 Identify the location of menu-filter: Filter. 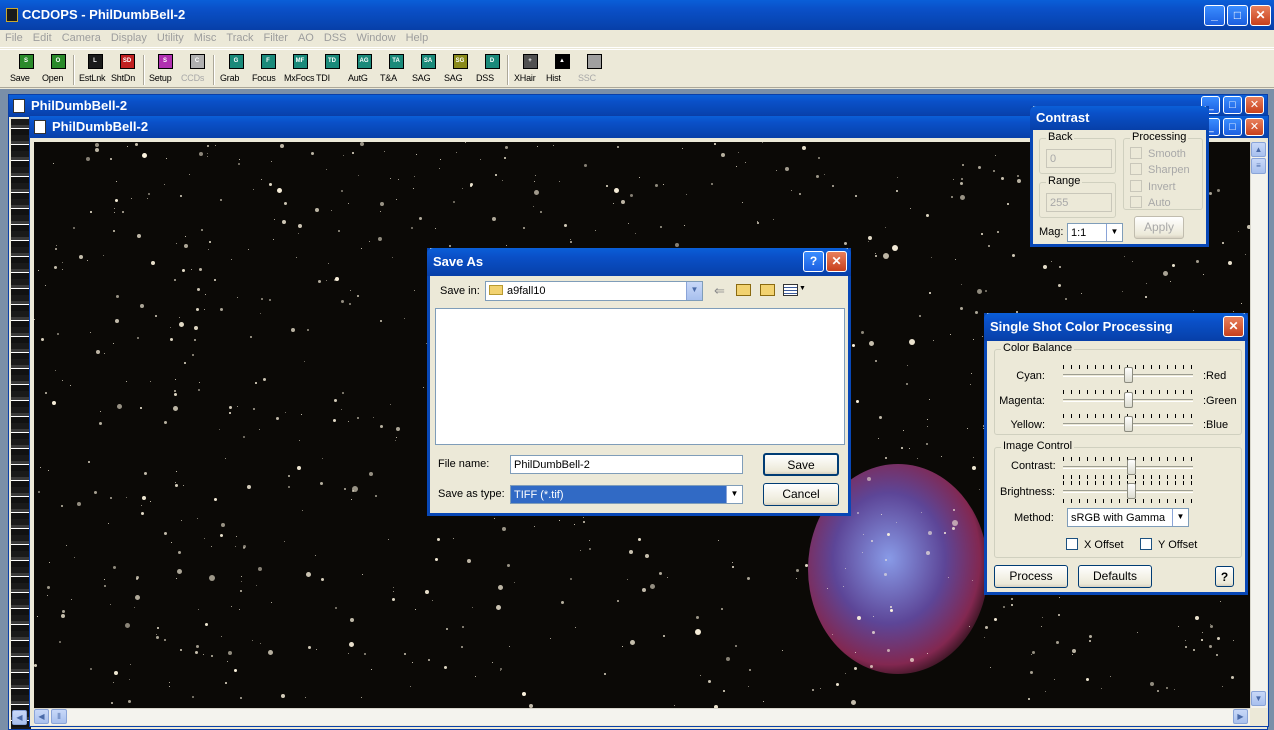
(276, 38).